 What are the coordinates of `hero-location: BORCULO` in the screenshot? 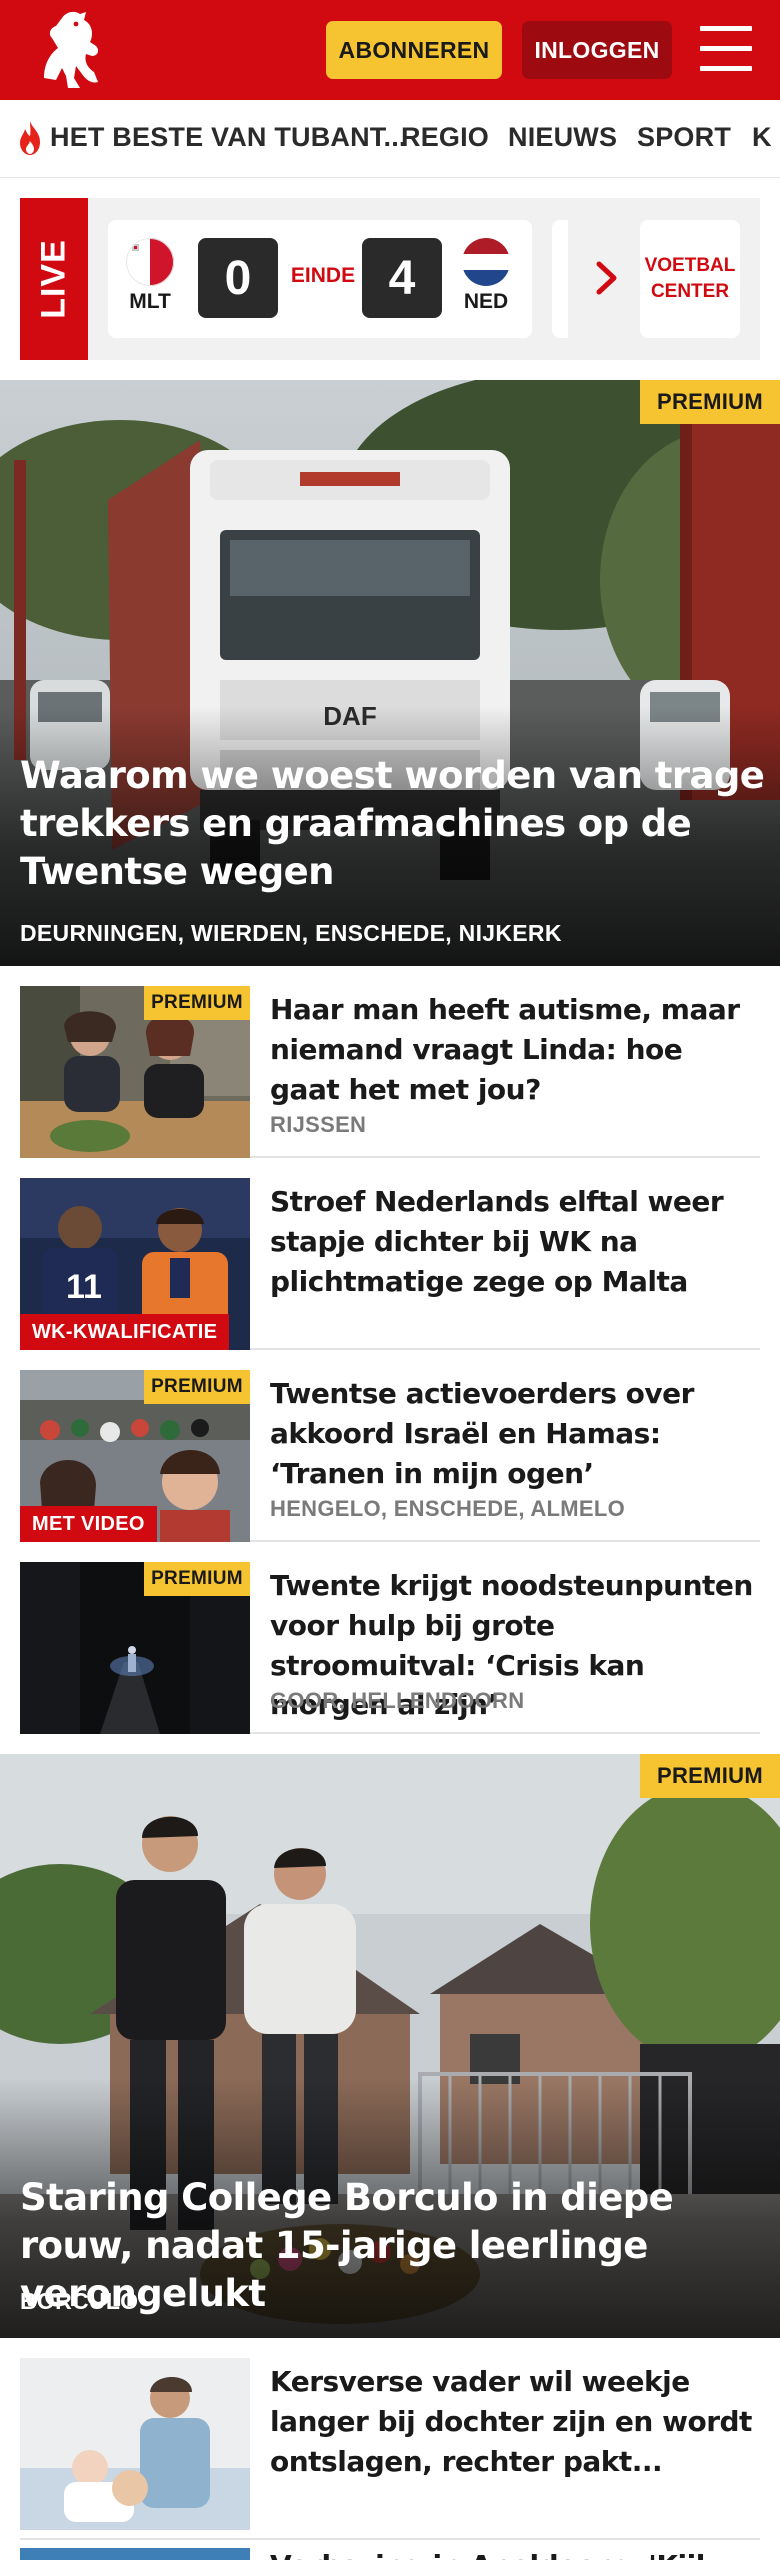 It's located at (79, 2301).